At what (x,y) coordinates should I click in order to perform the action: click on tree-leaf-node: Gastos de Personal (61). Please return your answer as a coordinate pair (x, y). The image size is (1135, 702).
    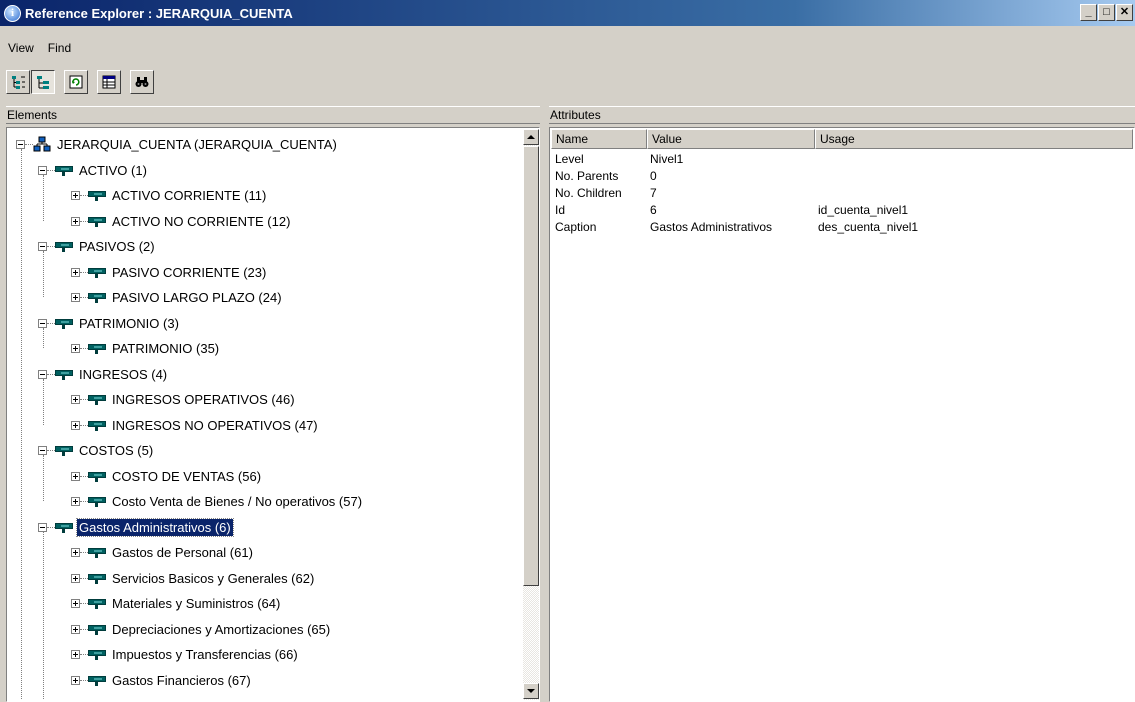
    Looking at the image, I should click on (163, 552).